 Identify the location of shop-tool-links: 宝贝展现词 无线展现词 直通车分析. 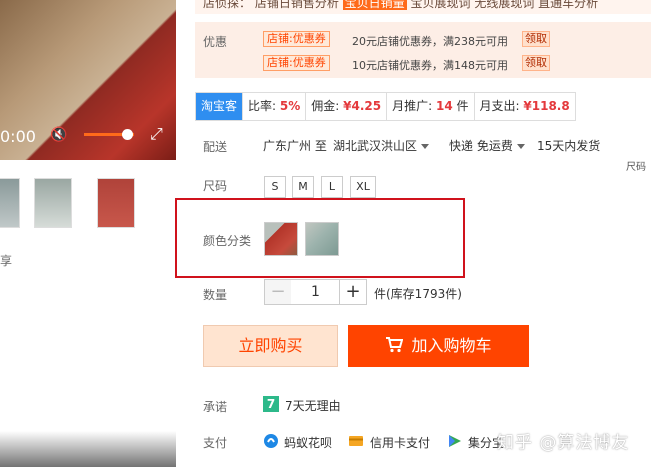
(505, 5).